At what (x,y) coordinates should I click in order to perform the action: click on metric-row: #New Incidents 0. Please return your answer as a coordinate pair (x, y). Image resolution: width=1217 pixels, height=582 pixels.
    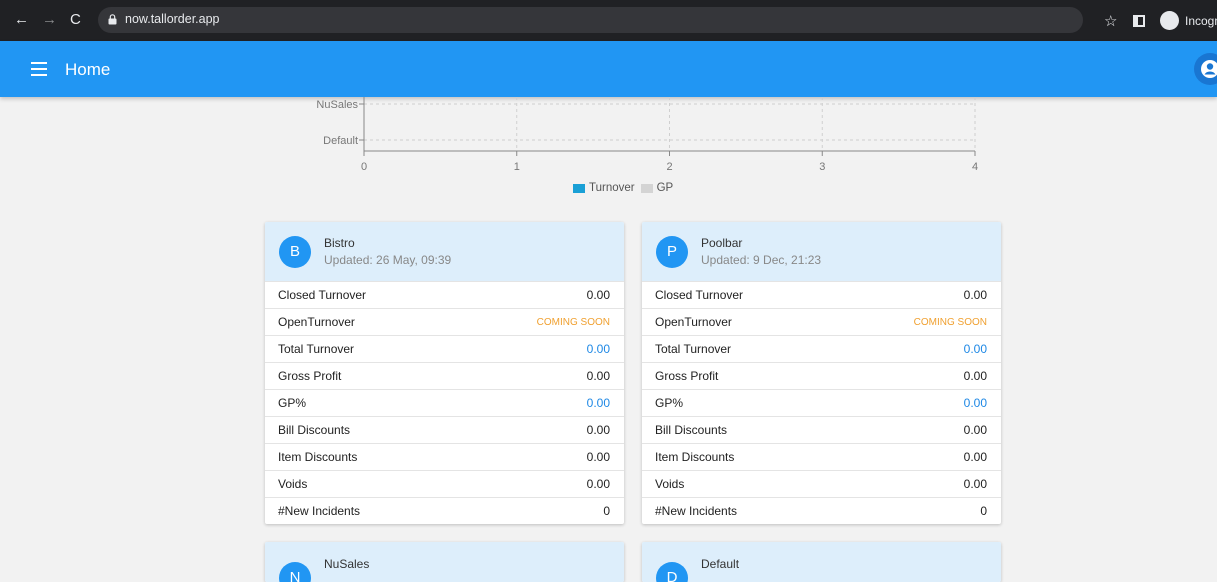
    Looking at the image, I should click on (444, 510).